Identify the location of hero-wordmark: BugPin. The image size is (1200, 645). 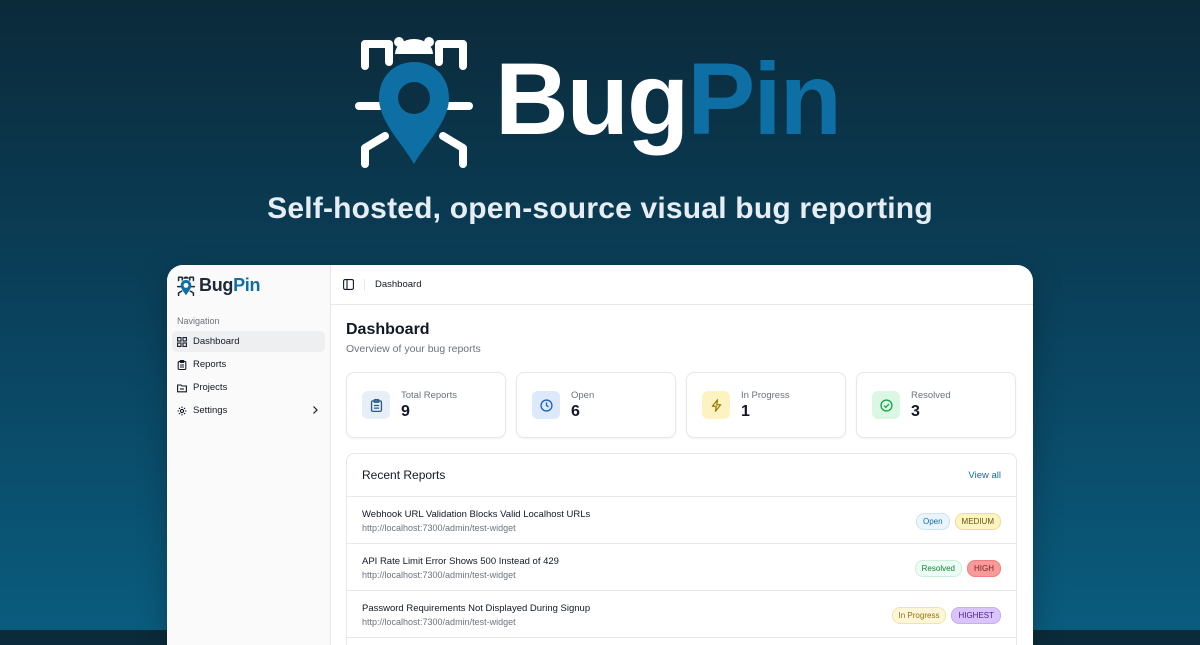
(668, 99).